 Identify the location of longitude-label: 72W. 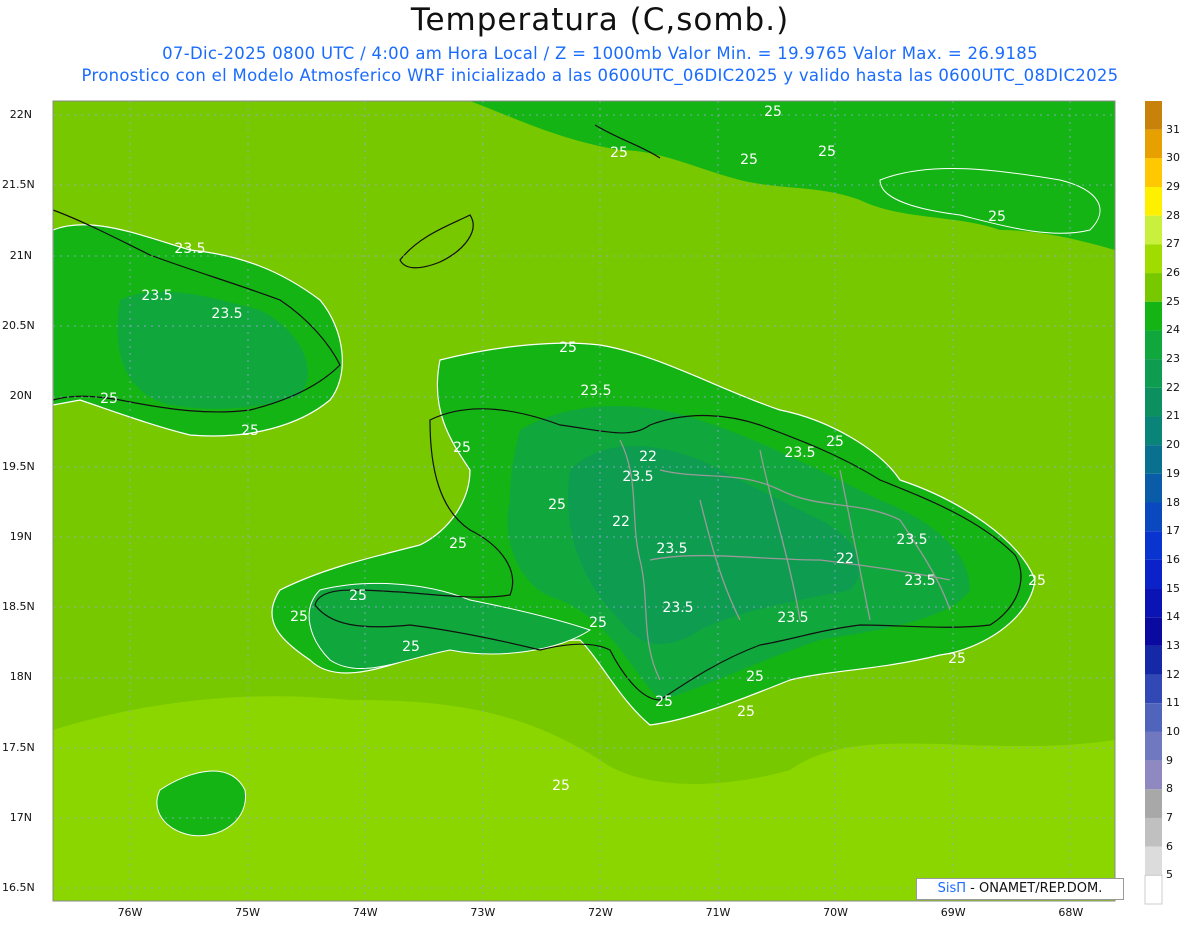
(600, 912).